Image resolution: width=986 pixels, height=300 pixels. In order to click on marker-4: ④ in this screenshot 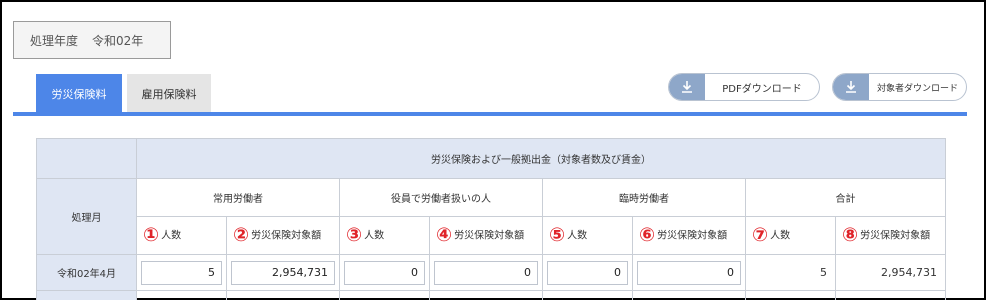, I will do `click(444, 235)`.